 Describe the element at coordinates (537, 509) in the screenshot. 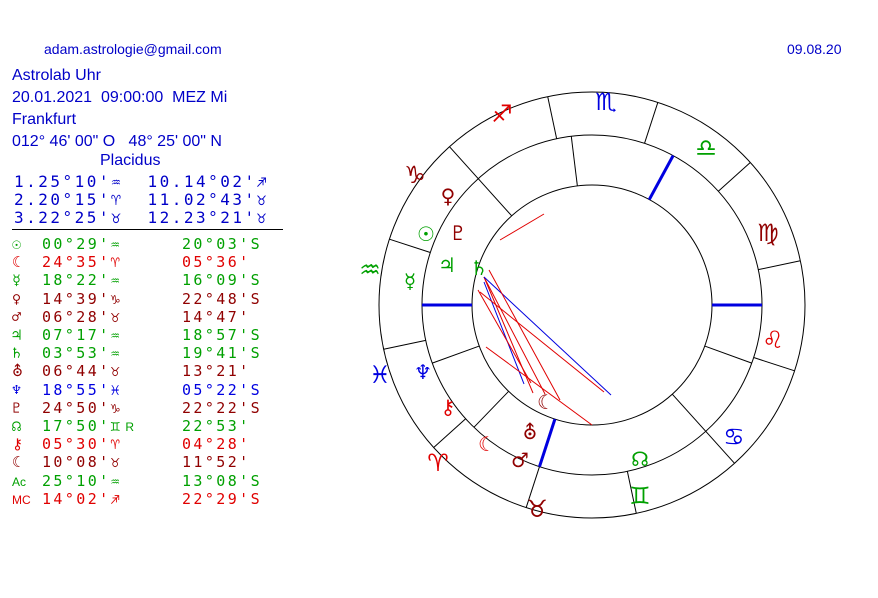

I see `zodiac-sign-icon: ♉` at that location.